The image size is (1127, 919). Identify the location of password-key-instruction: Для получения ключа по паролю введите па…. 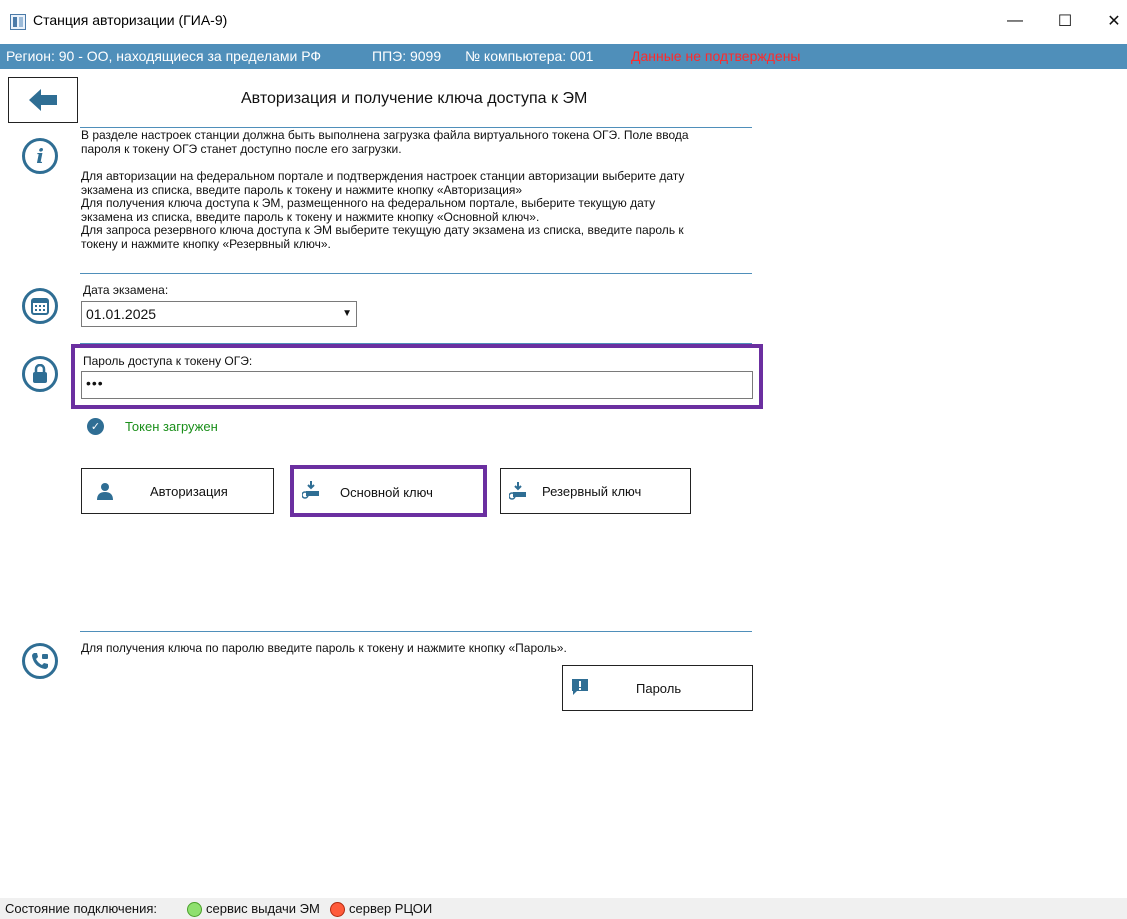
(324, 648).